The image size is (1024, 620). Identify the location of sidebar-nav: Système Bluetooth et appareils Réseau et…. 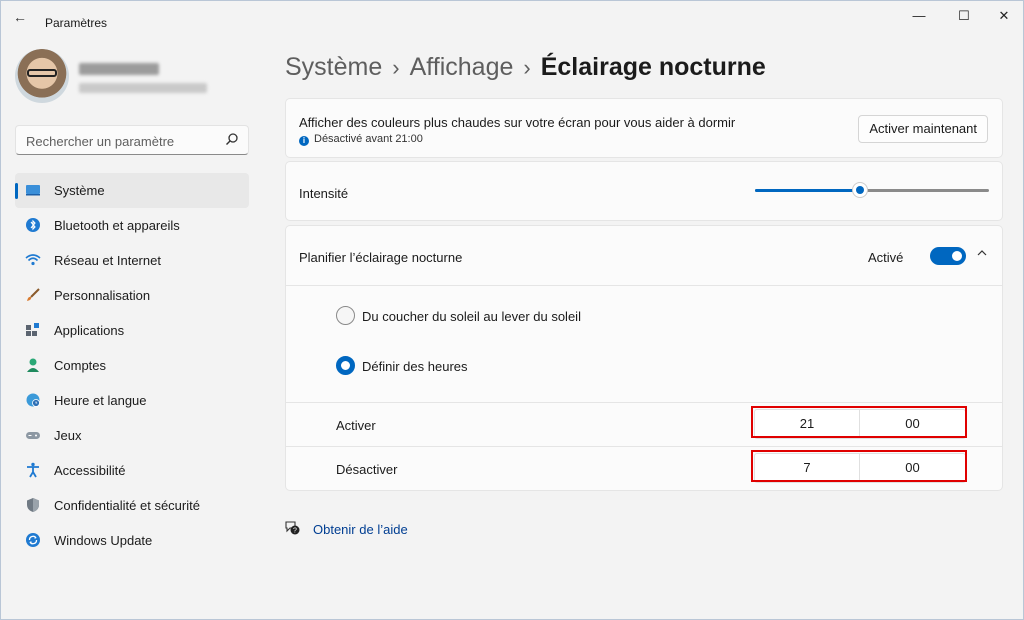
(132, 365).